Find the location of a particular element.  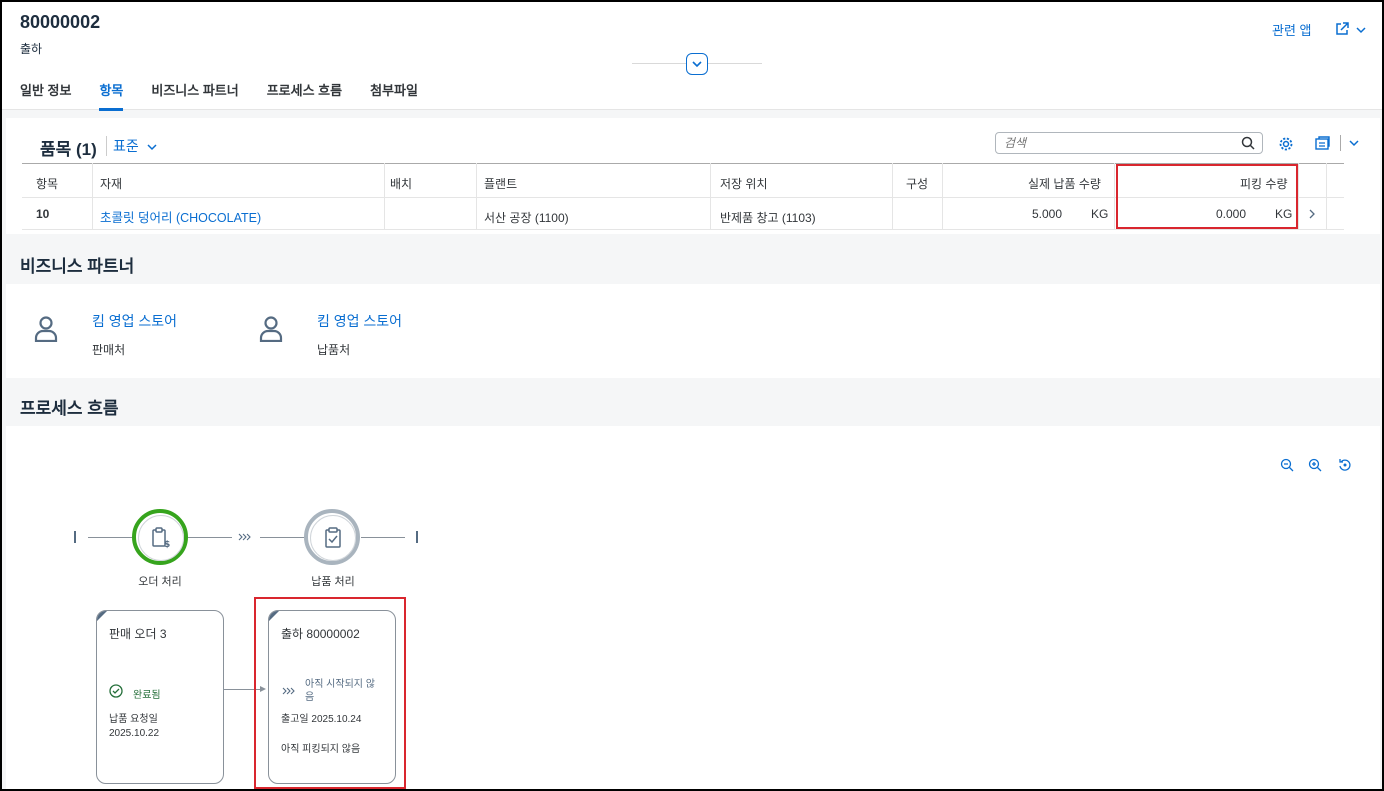

lane-node-inner: $ is located at coordinates (161, 538).